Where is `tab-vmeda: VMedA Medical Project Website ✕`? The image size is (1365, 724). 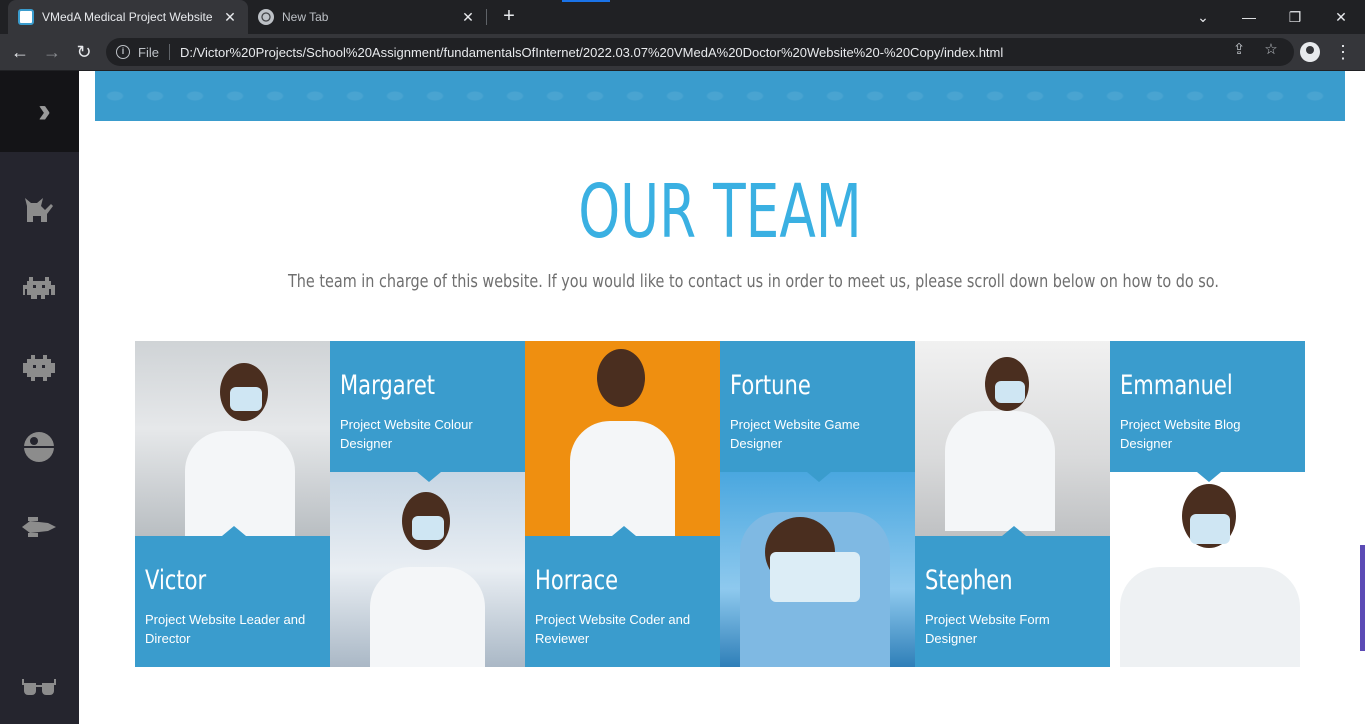
tab-vmeda: VMedA Medical Project Website ✕ is located at coordinates (128, 17).